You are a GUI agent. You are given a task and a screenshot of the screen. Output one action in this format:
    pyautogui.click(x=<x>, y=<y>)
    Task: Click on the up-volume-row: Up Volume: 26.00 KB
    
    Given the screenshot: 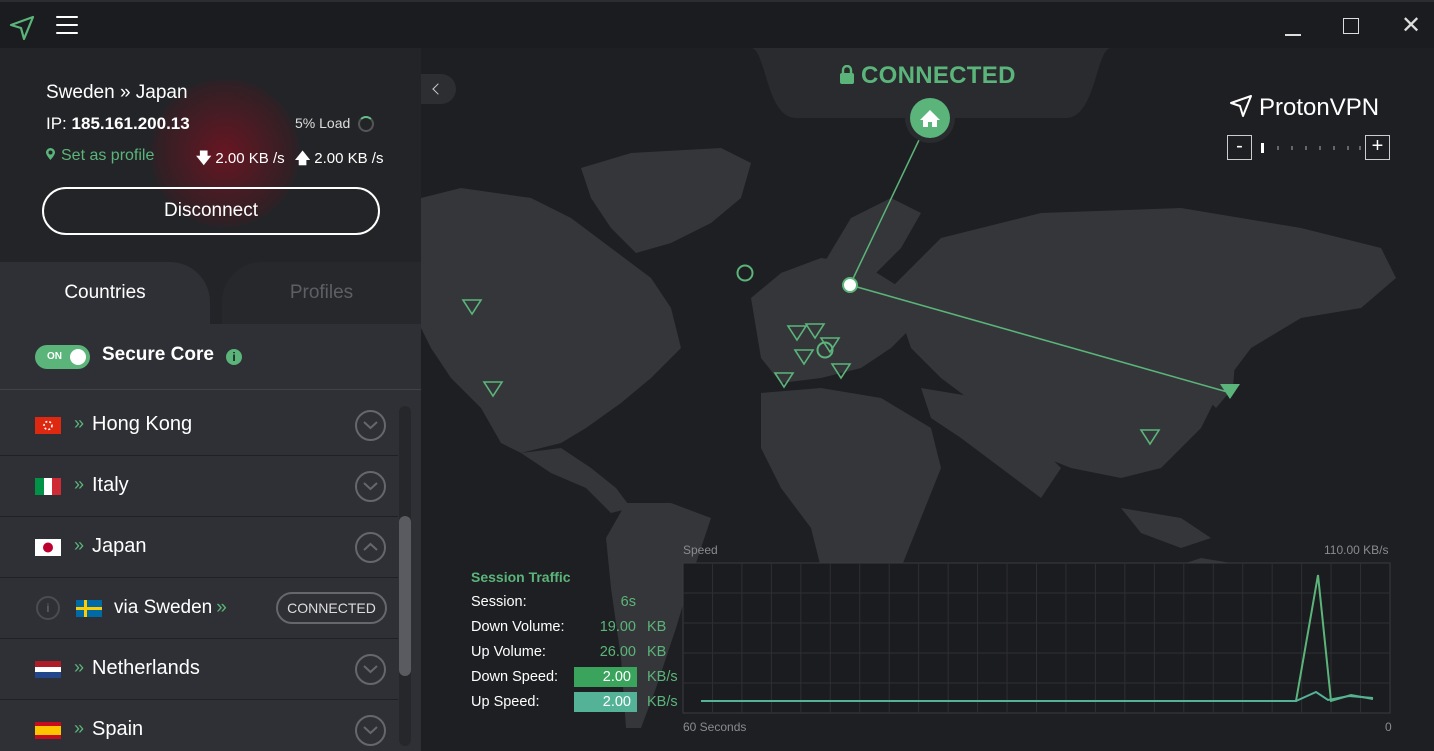 What is the action you would take?
    pyautogui.click(x=569, y=652)
    